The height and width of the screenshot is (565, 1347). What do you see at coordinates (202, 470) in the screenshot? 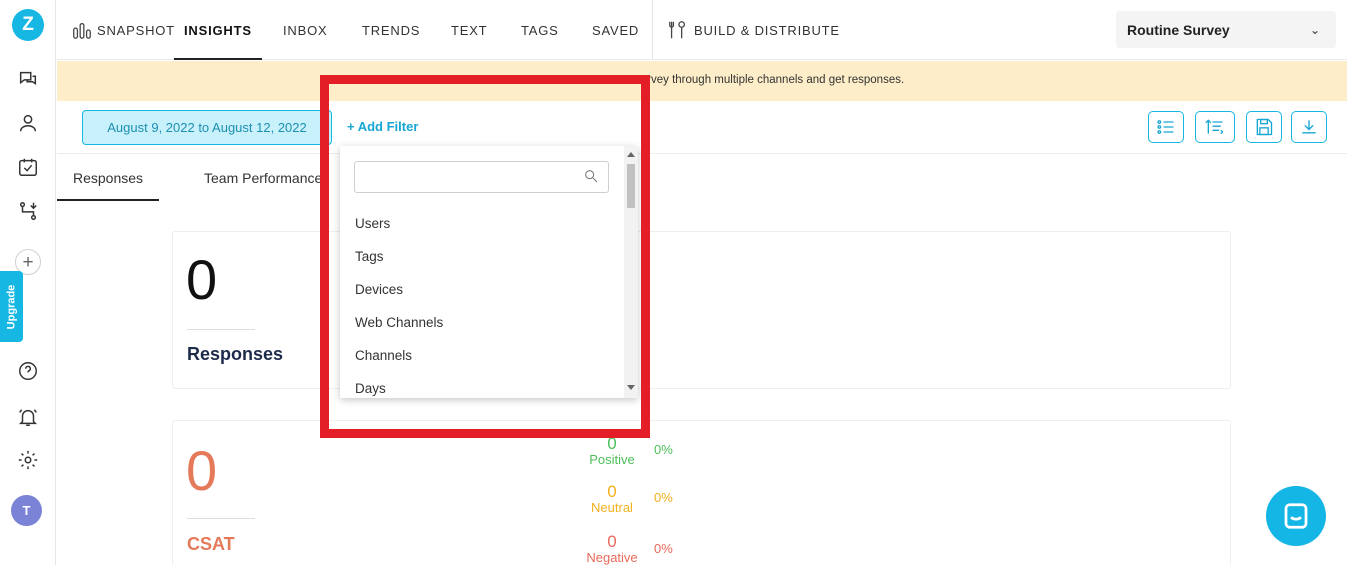
I see `csat-score: 0` at bounding box center [202, 470].